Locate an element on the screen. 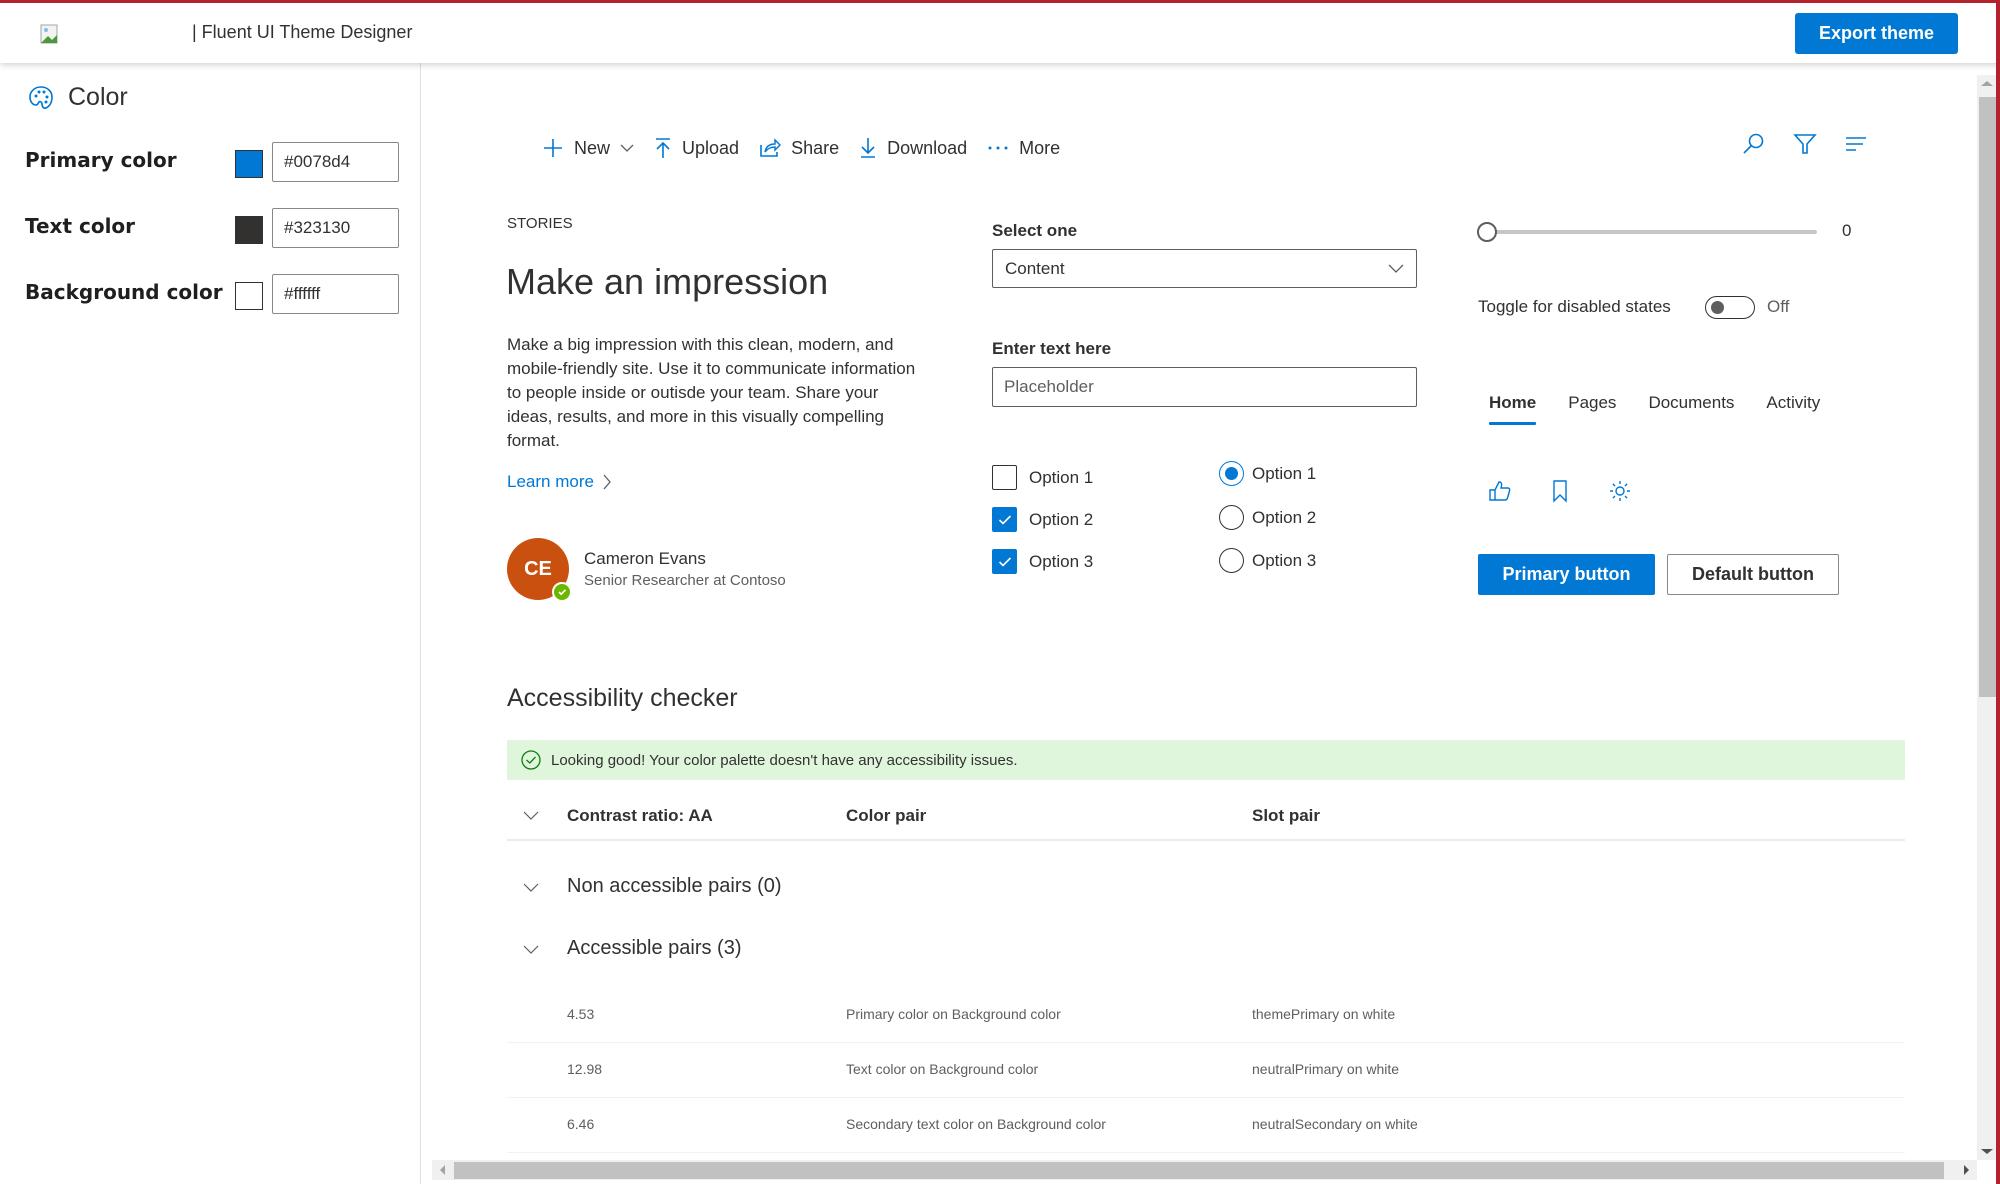  download-button: Download is located at coordinates (913, 148).